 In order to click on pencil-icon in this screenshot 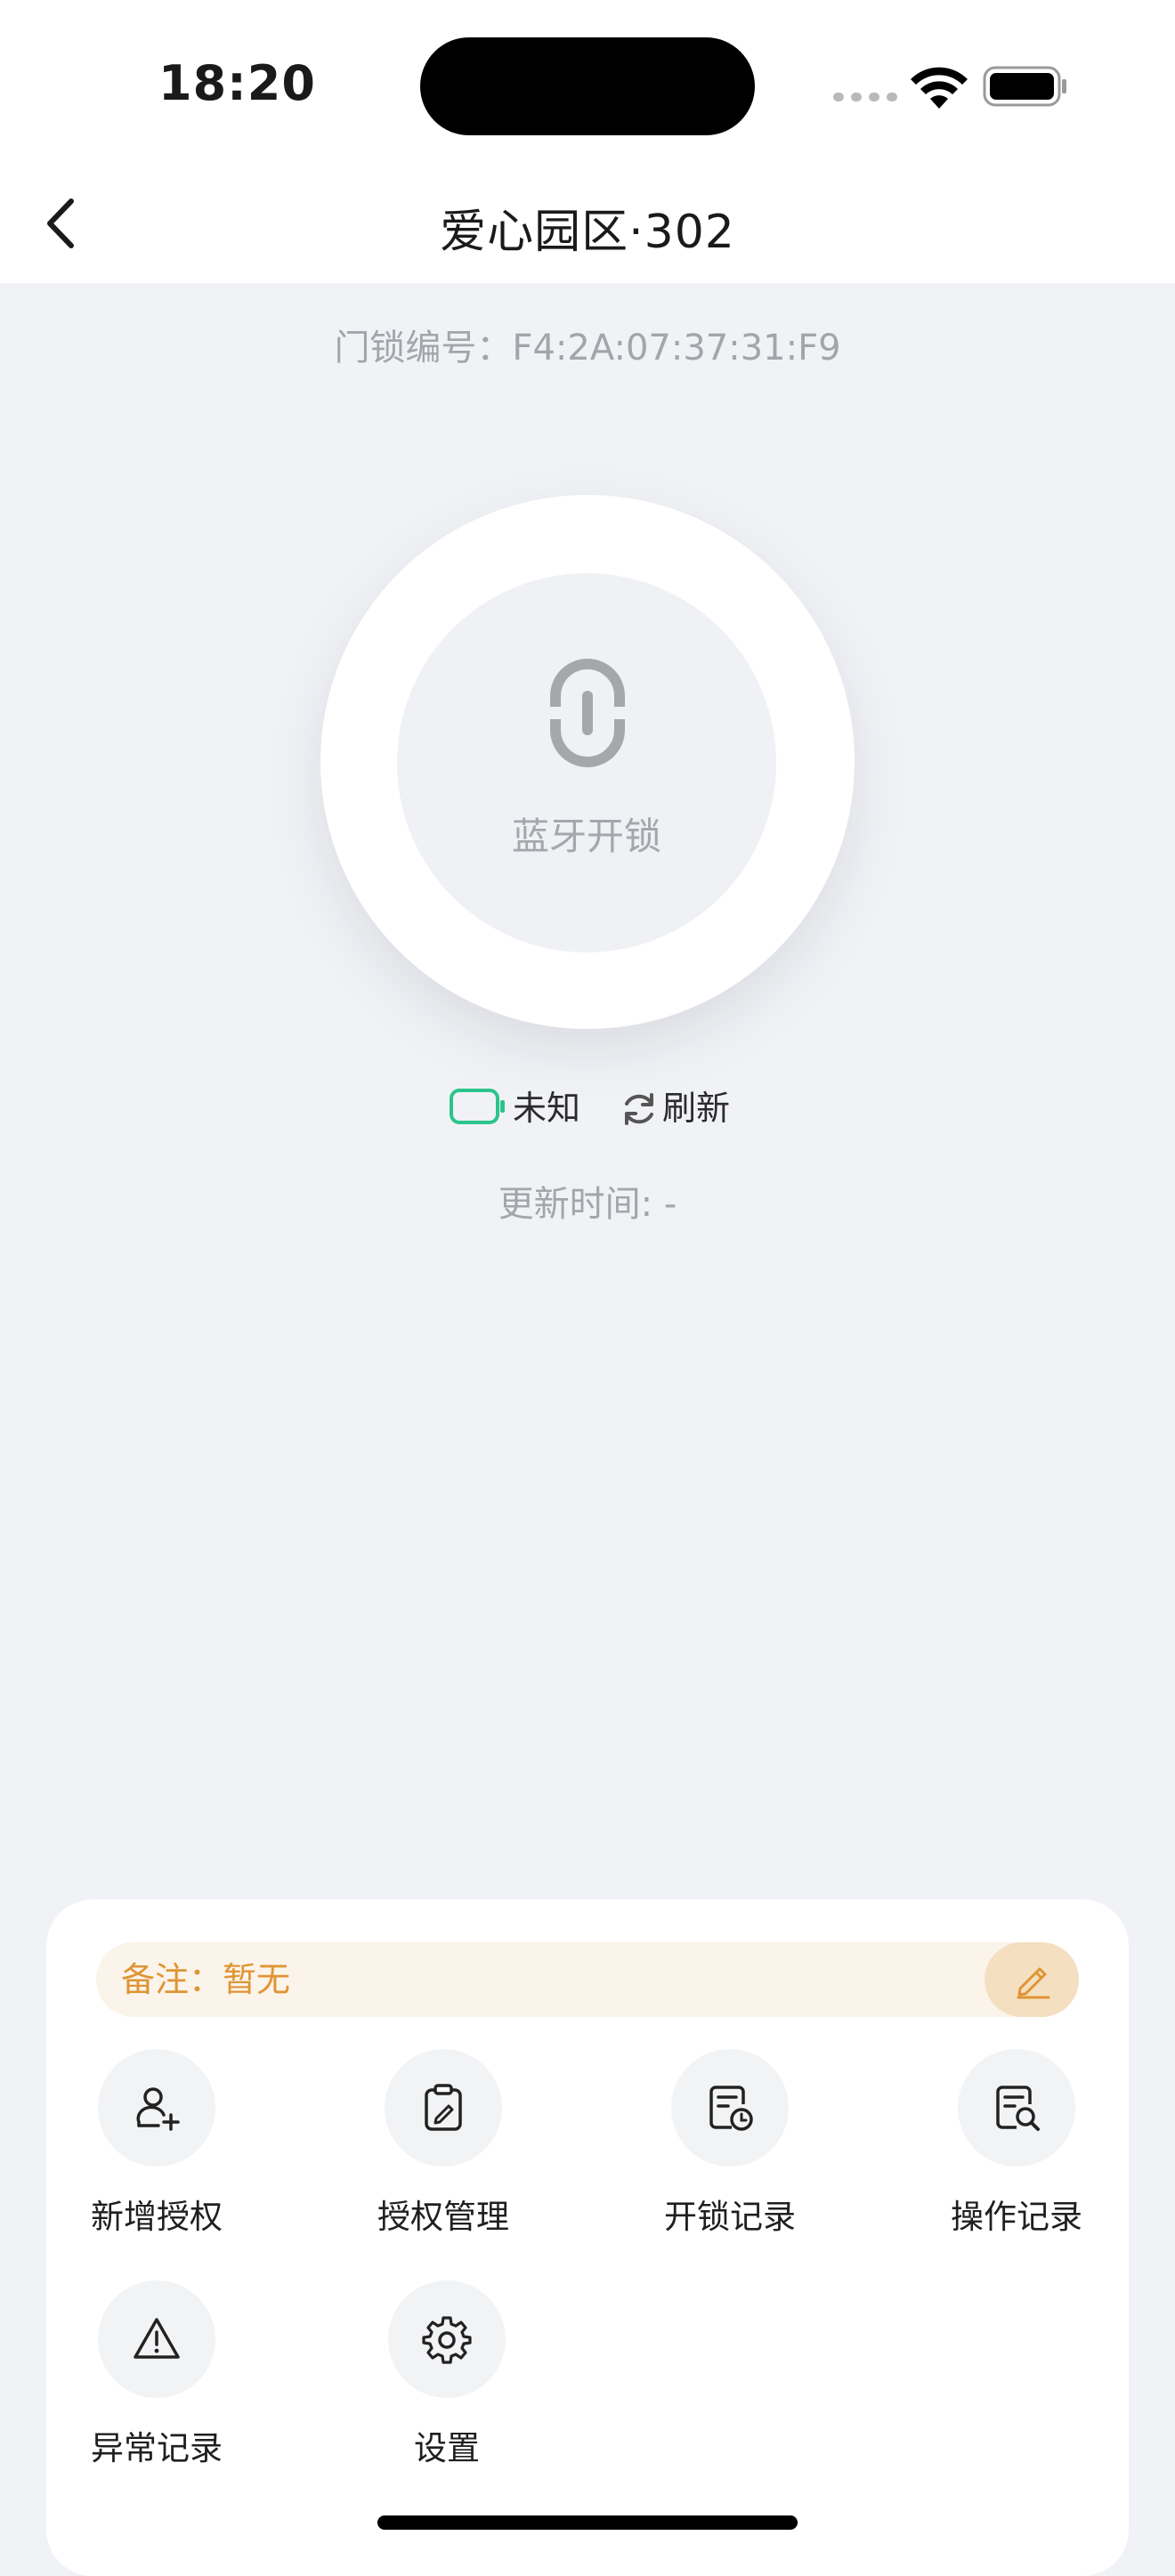, I will do `click(1033, 1983)`.